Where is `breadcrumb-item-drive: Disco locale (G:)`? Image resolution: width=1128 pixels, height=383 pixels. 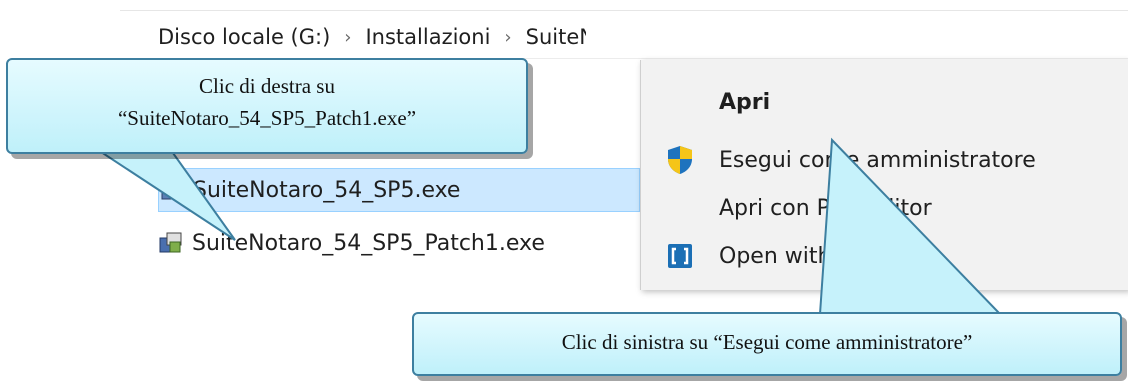 breadcrumb-item-drive: Disco locale (G:) is located at coordinates (244, 37).